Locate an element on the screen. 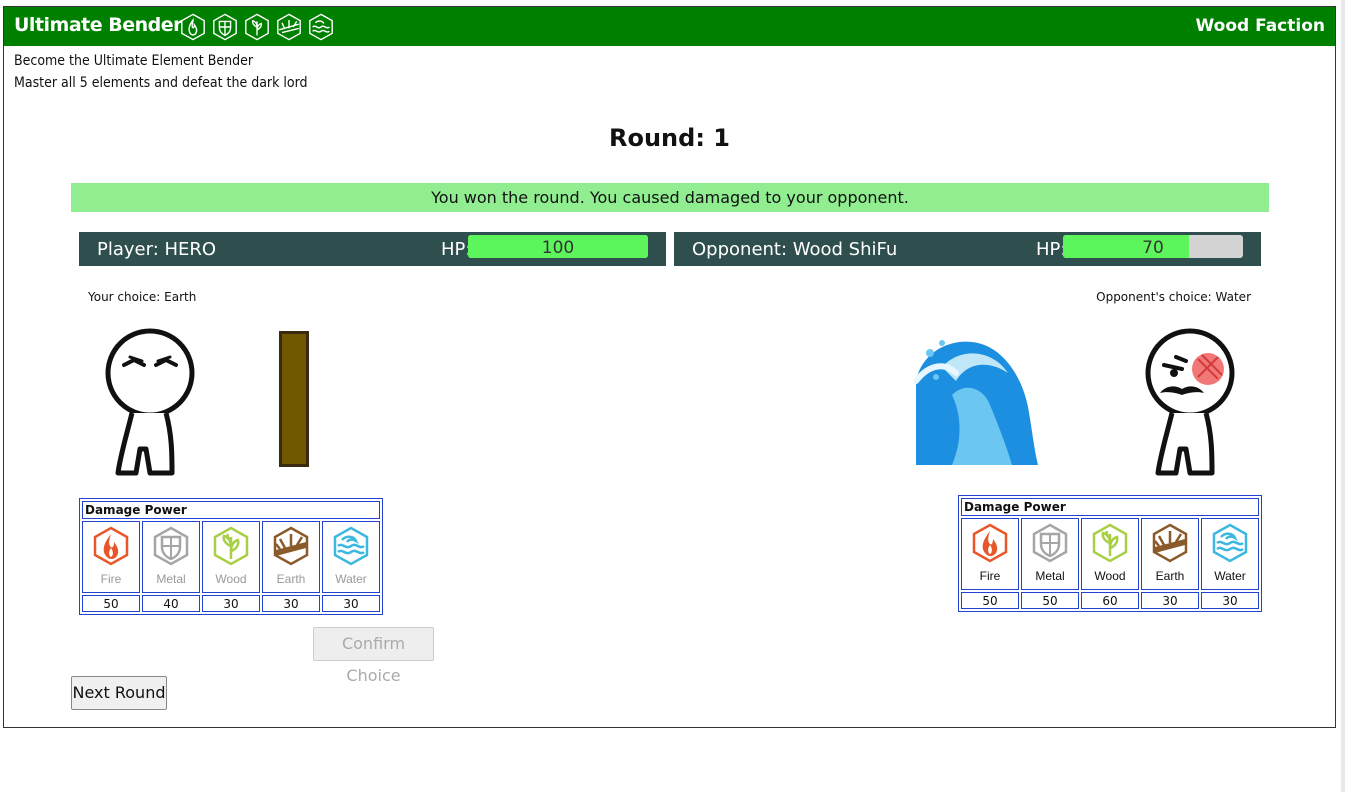 This screenshot has height=792, width=1345. opponent-water-label: Water is located at coordinates (1230, 576).